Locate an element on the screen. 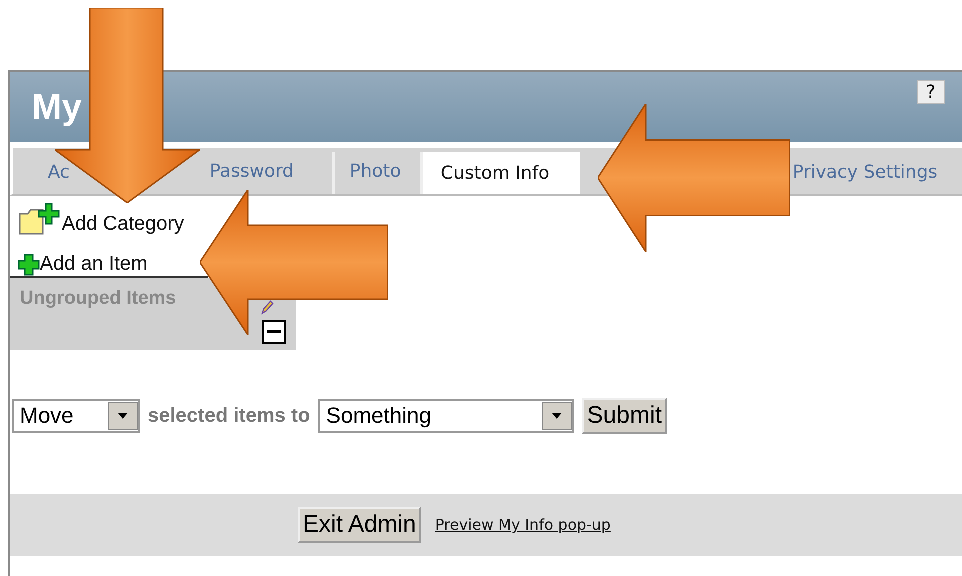  pencil-icon is located at coordinates (267, 307).